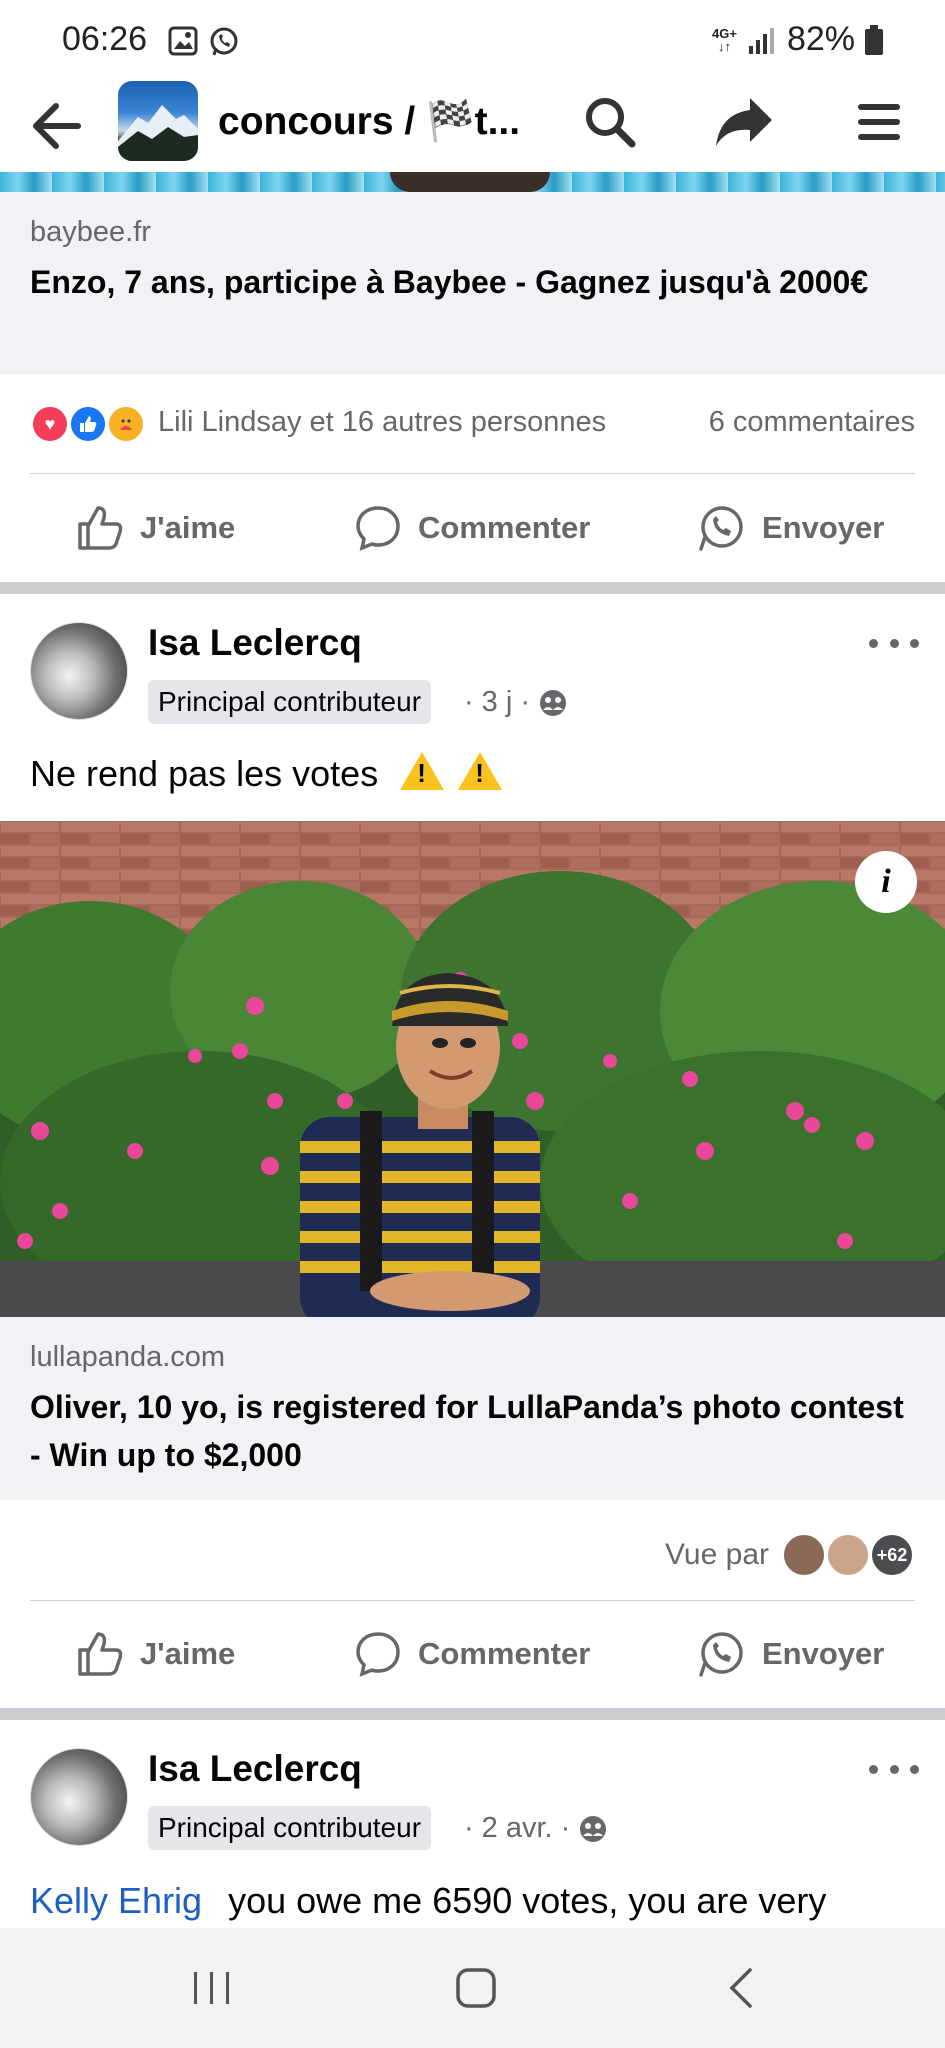  What do you see at coordinates (58, 126) in the screenshot?
I see `back-arrow-icon` at bounding box center [58, 126].